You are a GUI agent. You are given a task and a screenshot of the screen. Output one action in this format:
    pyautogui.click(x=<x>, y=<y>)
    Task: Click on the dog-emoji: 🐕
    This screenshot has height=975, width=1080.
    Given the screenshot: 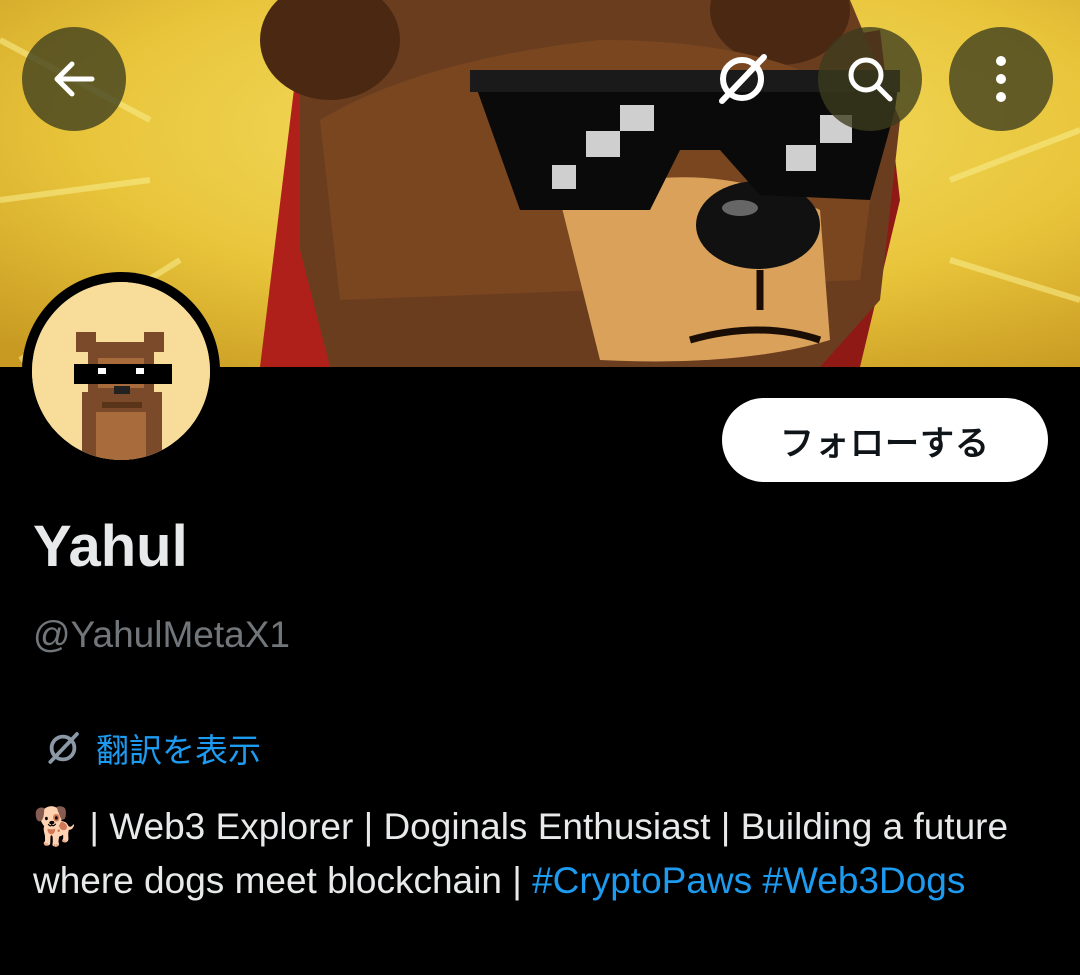 What is the action you would take?
    pyautogui.click(x=56, y=826)
    